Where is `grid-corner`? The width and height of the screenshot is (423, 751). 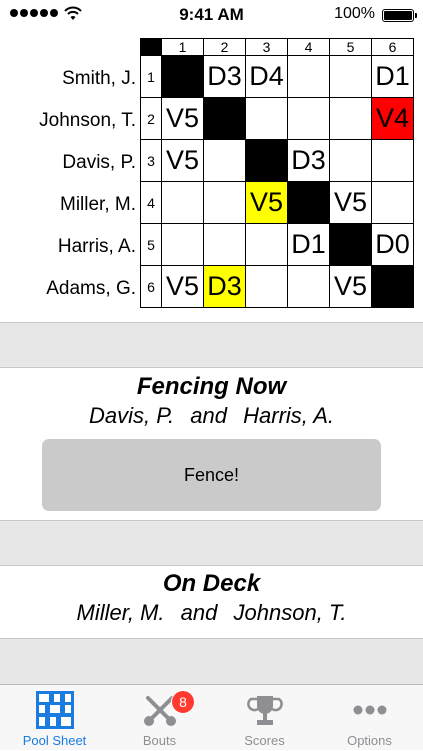
grid-corner is located at coordinates (151, 47).